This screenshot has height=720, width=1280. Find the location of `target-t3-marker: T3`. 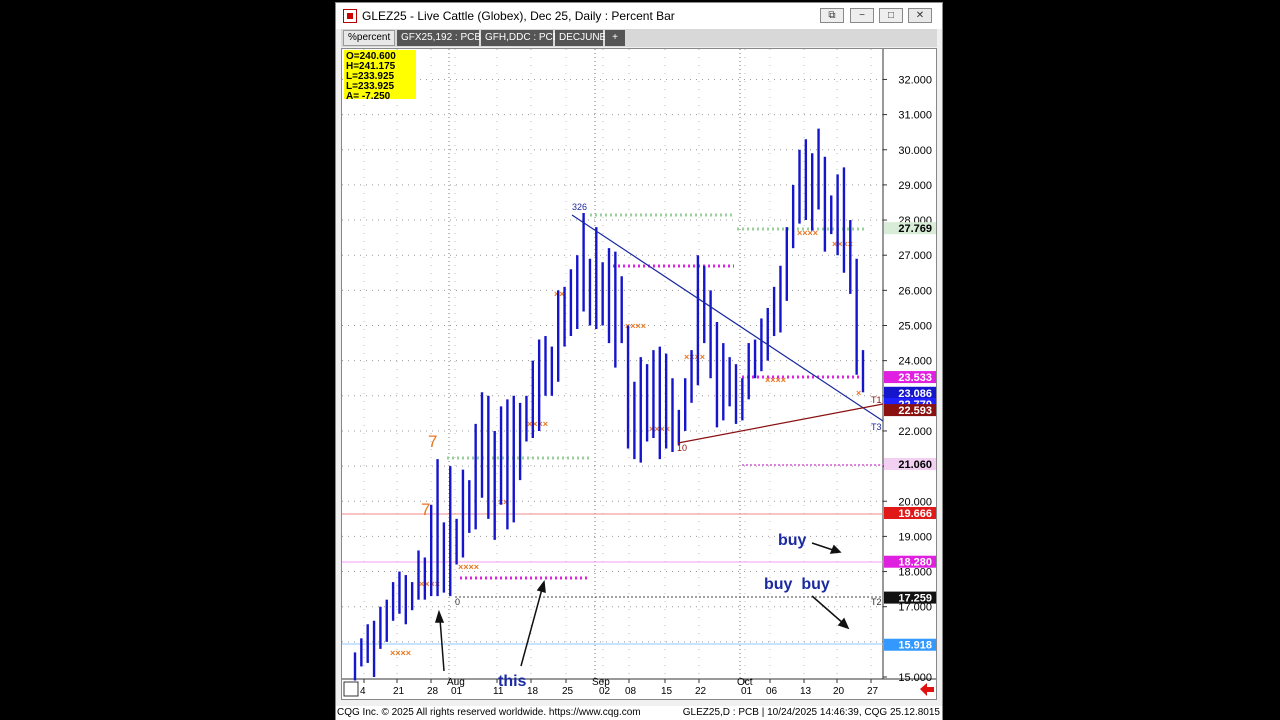

target-t3-marker: T3 is located at coordinates (876, 427).